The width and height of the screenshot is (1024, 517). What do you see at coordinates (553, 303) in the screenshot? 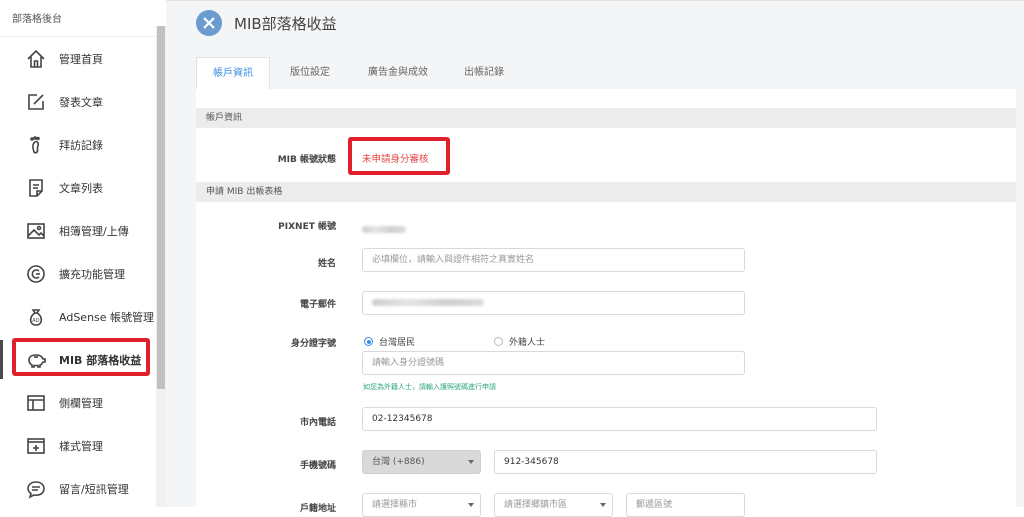
I see `email-input` at bounding box center [553, 303].